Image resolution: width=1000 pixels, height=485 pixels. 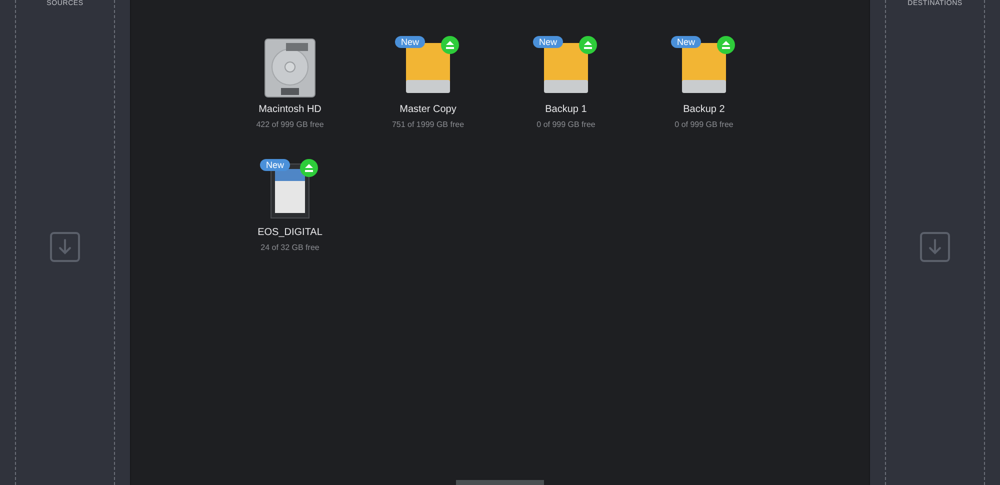 What do you see at coordinates (428, 109) in the screenshot?
I see `drive-name: Master Copy` at bounding box center [428, 109].